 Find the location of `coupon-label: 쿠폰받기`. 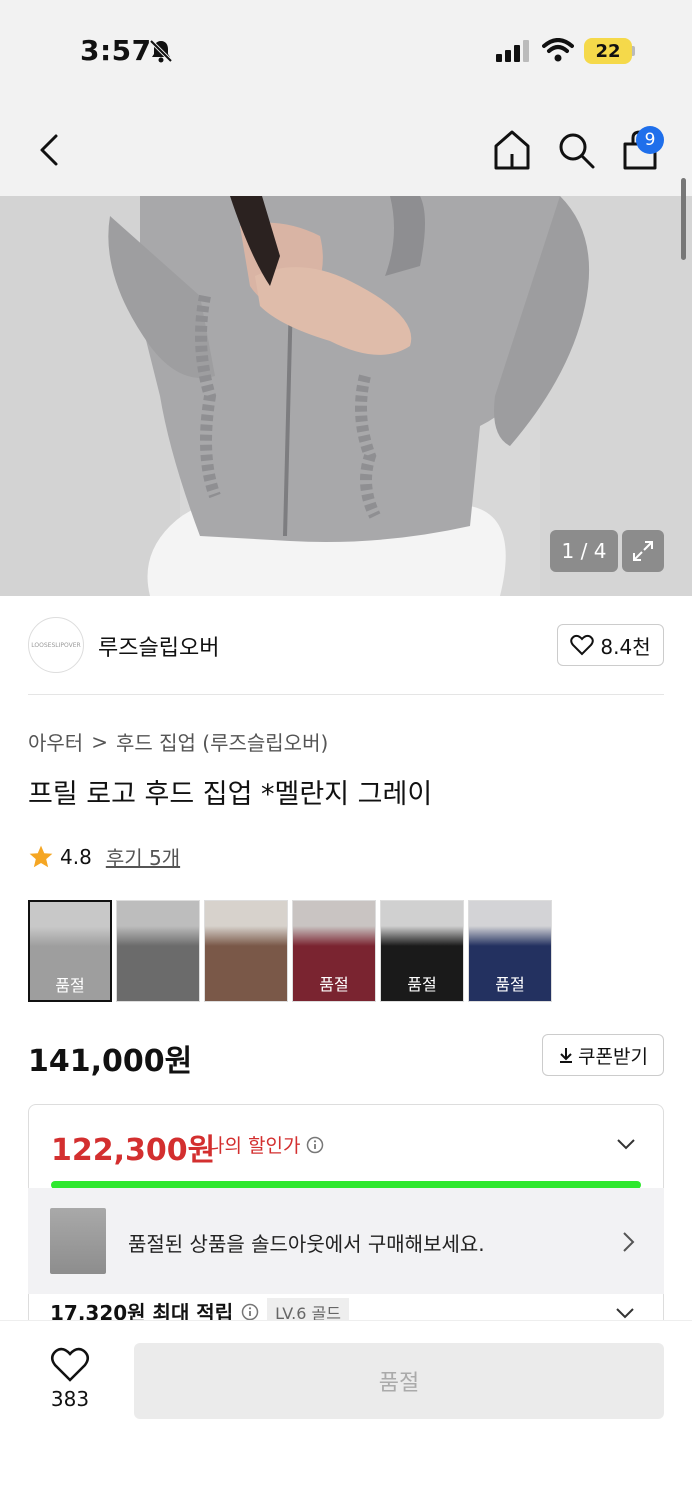

coupon-label: 쿠폰받기 is located at coordinates (613, 1056).